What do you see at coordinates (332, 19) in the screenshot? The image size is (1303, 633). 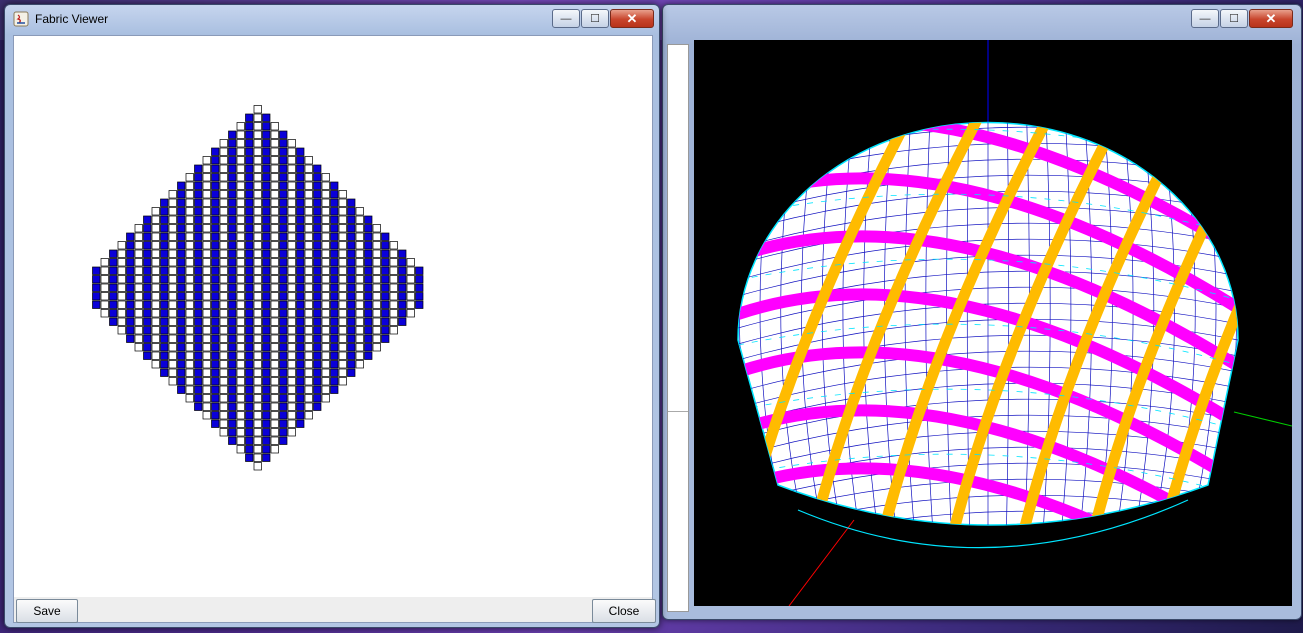 I see `title-bar: Fabric Viewer — ☐ ✕` at bounding box center [332, 19].